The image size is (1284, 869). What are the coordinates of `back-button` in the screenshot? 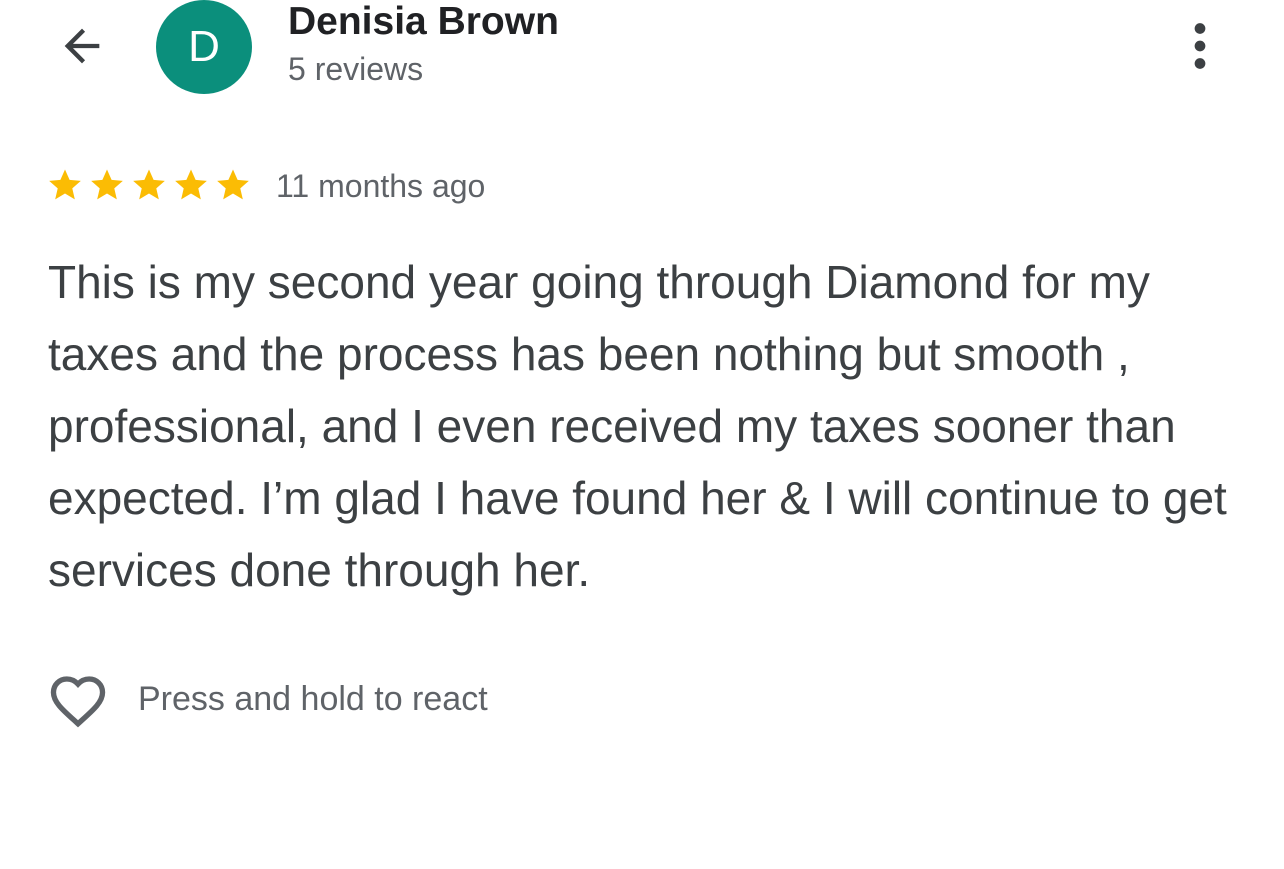 It's located at (82, 46).